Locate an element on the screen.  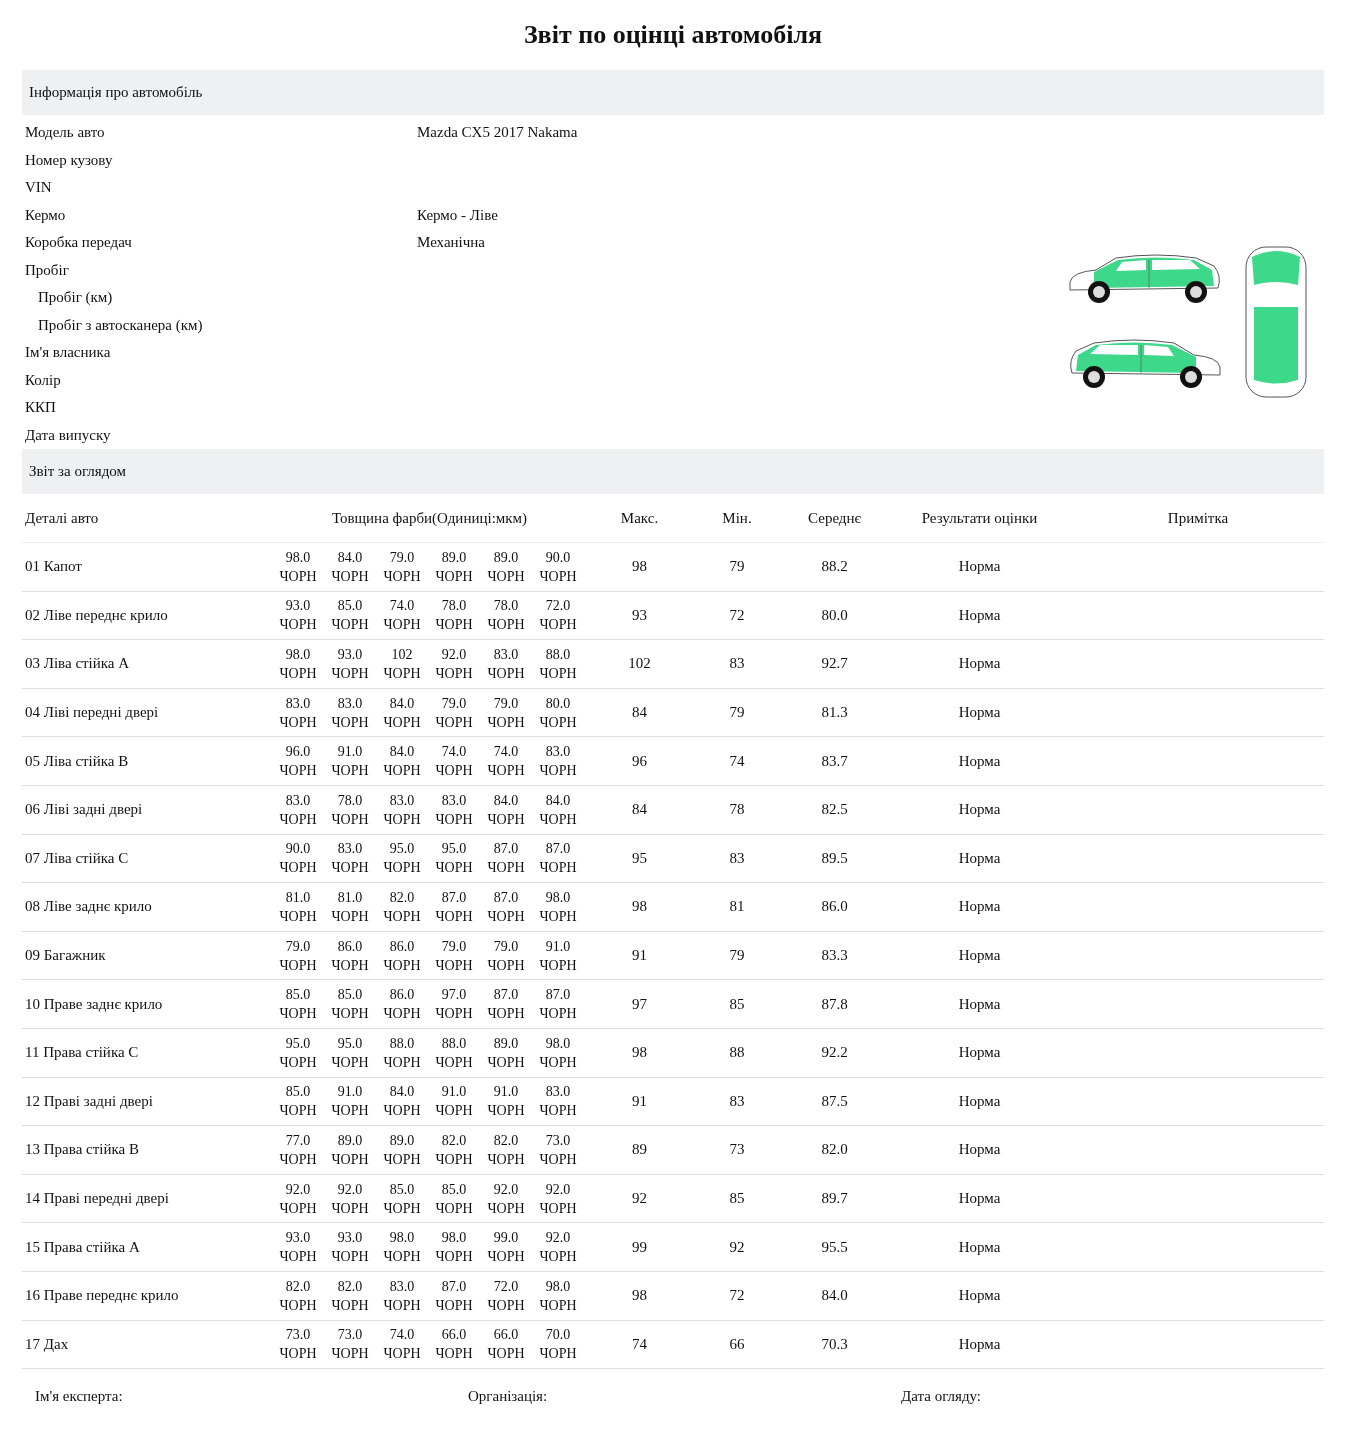
column-header: Мін. is located at coordinates (737, 518).